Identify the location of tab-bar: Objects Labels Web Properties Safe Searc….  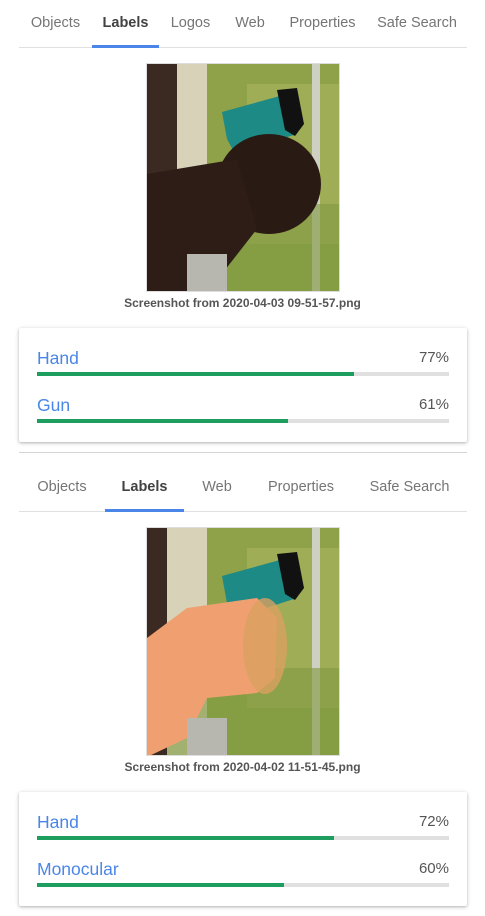
(243, 488).